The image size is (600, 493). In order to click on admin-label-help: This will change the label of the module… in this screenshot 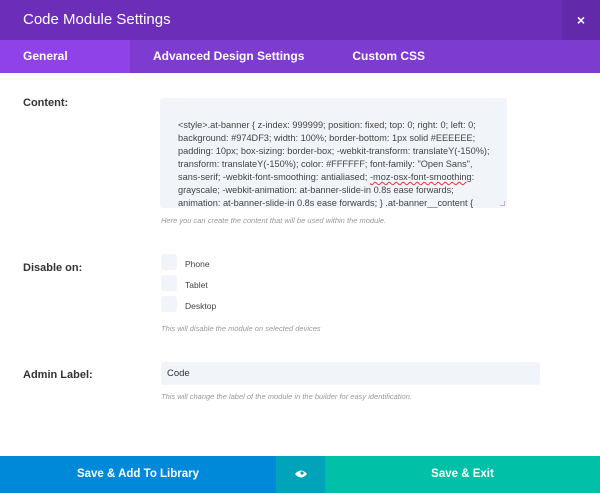, I will do `click(286, 396)`.